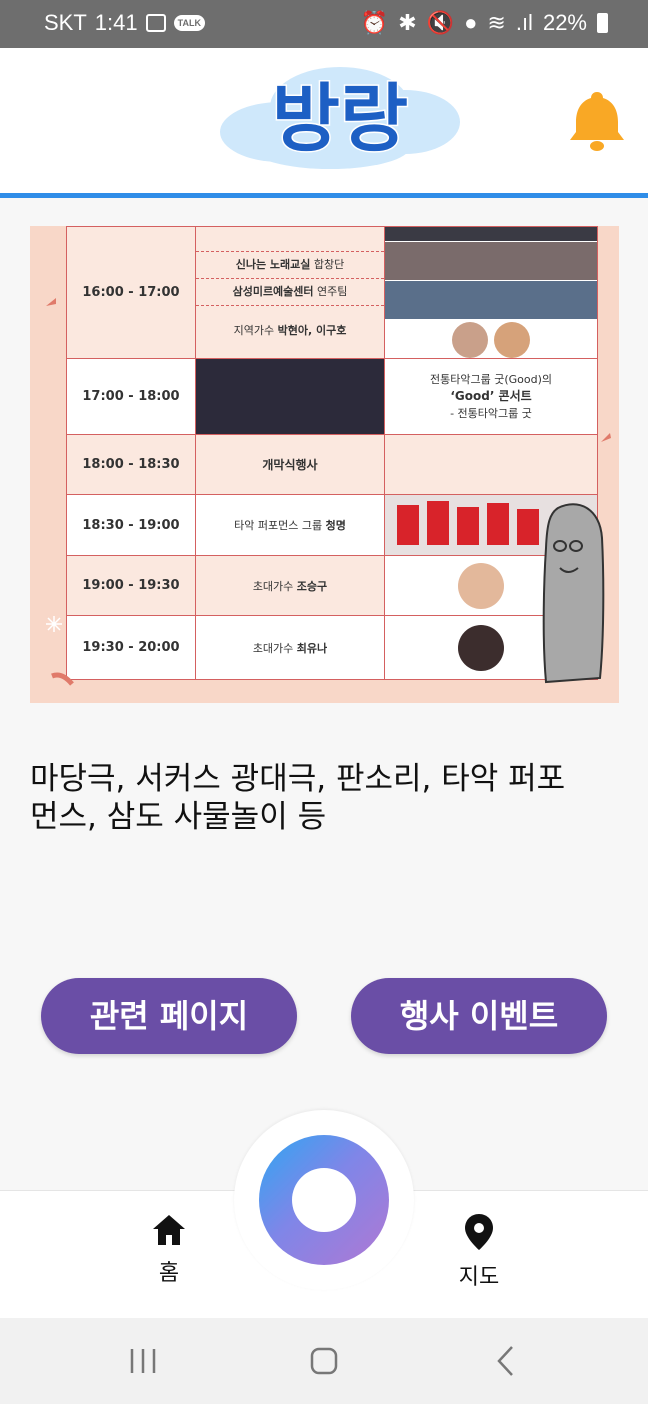  What do you see at coordinates (131, 396) in the screenshot?
I see `time-cell: 17:00 - 18:00` at bounding box center [131, 396].